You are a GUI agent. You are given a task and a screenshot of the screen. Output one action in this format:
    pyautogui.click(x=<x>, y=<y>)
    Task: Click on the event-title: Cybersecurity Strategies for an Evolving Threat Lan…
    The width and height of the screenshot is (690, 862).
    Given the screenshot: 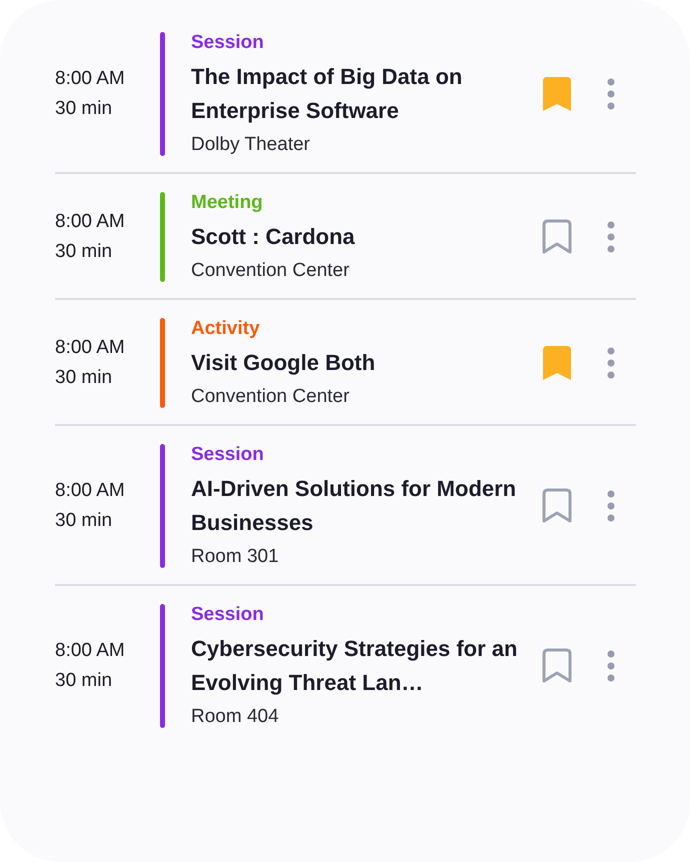 What is the action you would take?
    pyautogui.click(x=356, y=666)
    